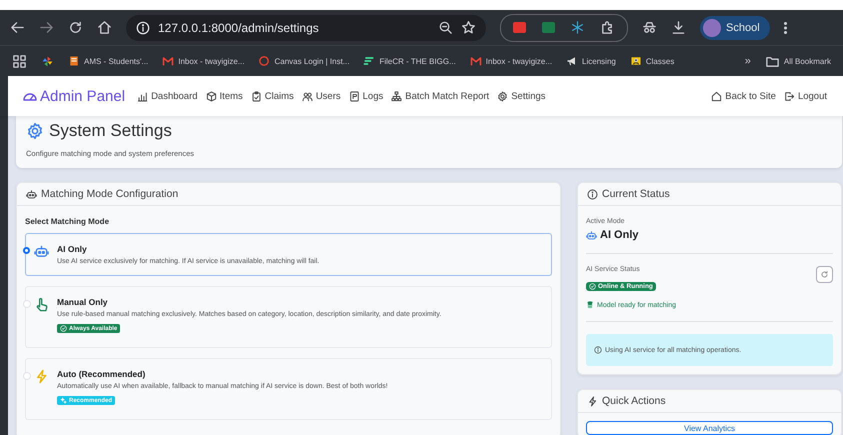 This screenshot has width=843, height=435. What do you see at coordinates (577, 27) in the screenshot?
I see `snowflake-icon` at bounding box center [577, 27].